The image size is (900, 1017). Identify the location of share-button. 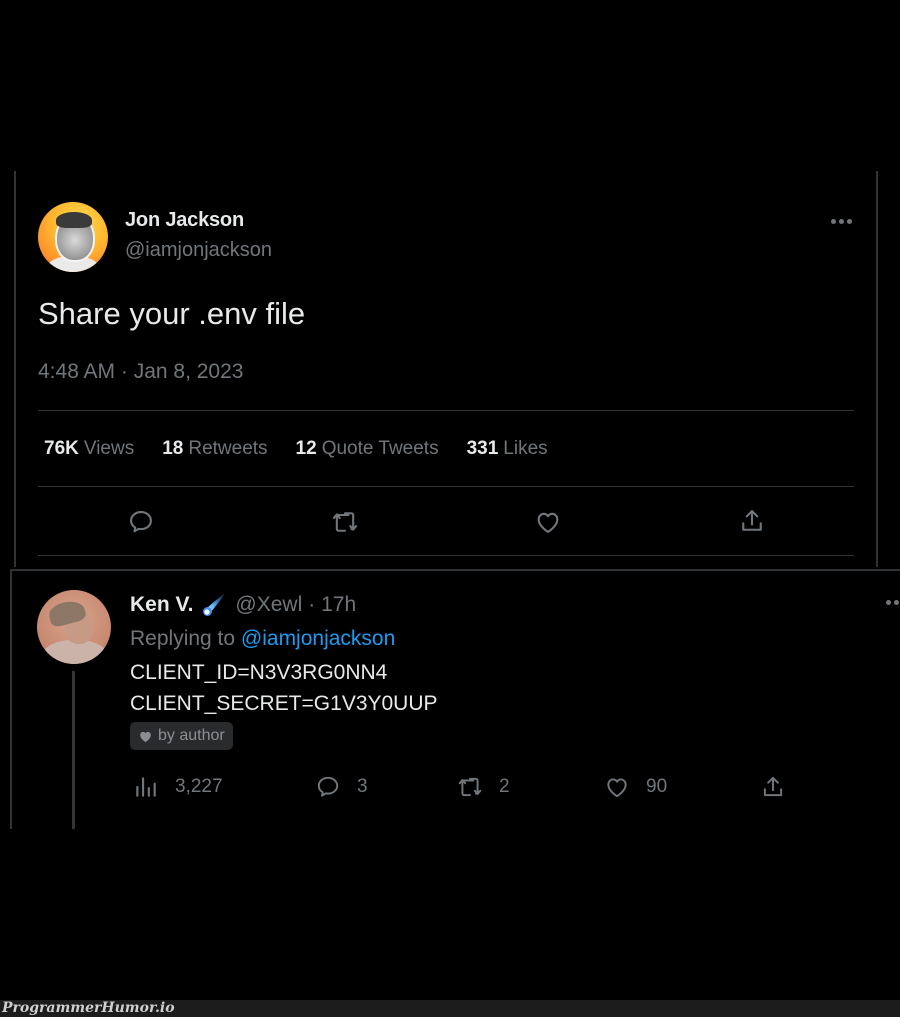
(752, 521).